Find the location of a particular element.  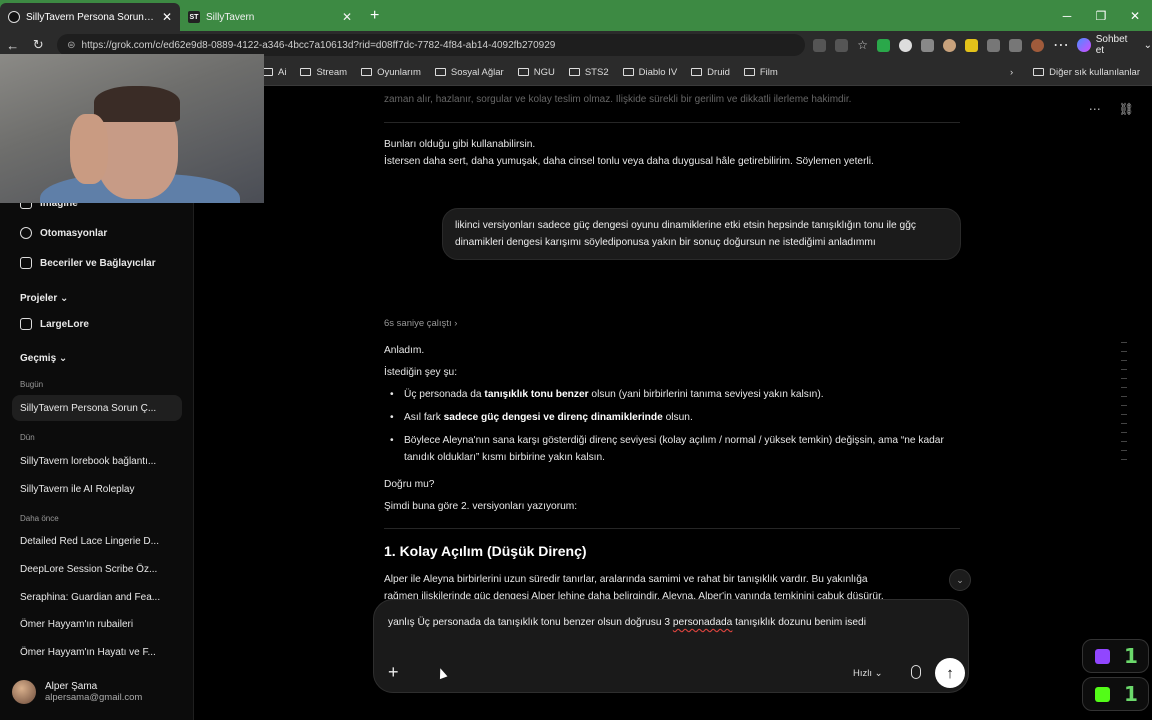

history-today-label: Bugün is located at coordinates (32, 384).